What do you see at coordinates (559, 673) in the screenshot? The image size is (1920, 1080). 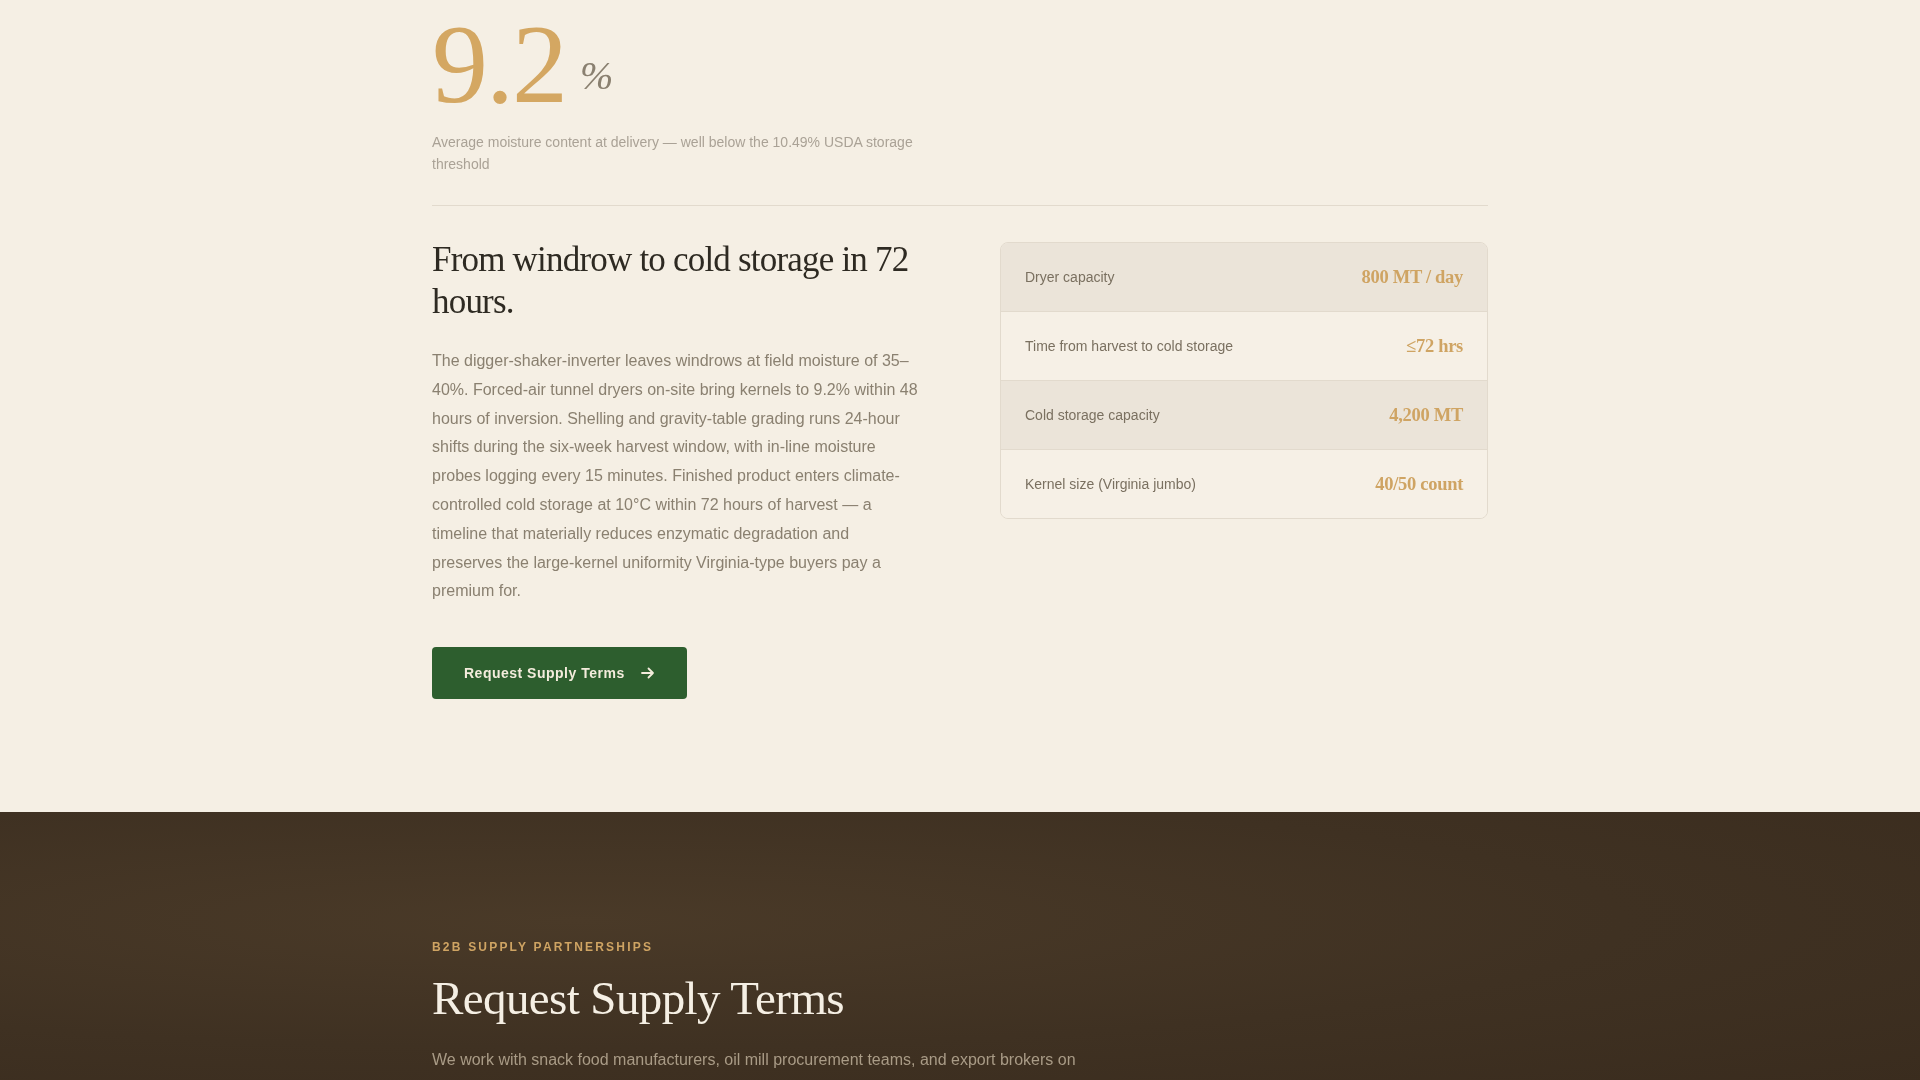 I see `request-supply-terms-button: Request Supply Terms` at bounding box center [559, 673].